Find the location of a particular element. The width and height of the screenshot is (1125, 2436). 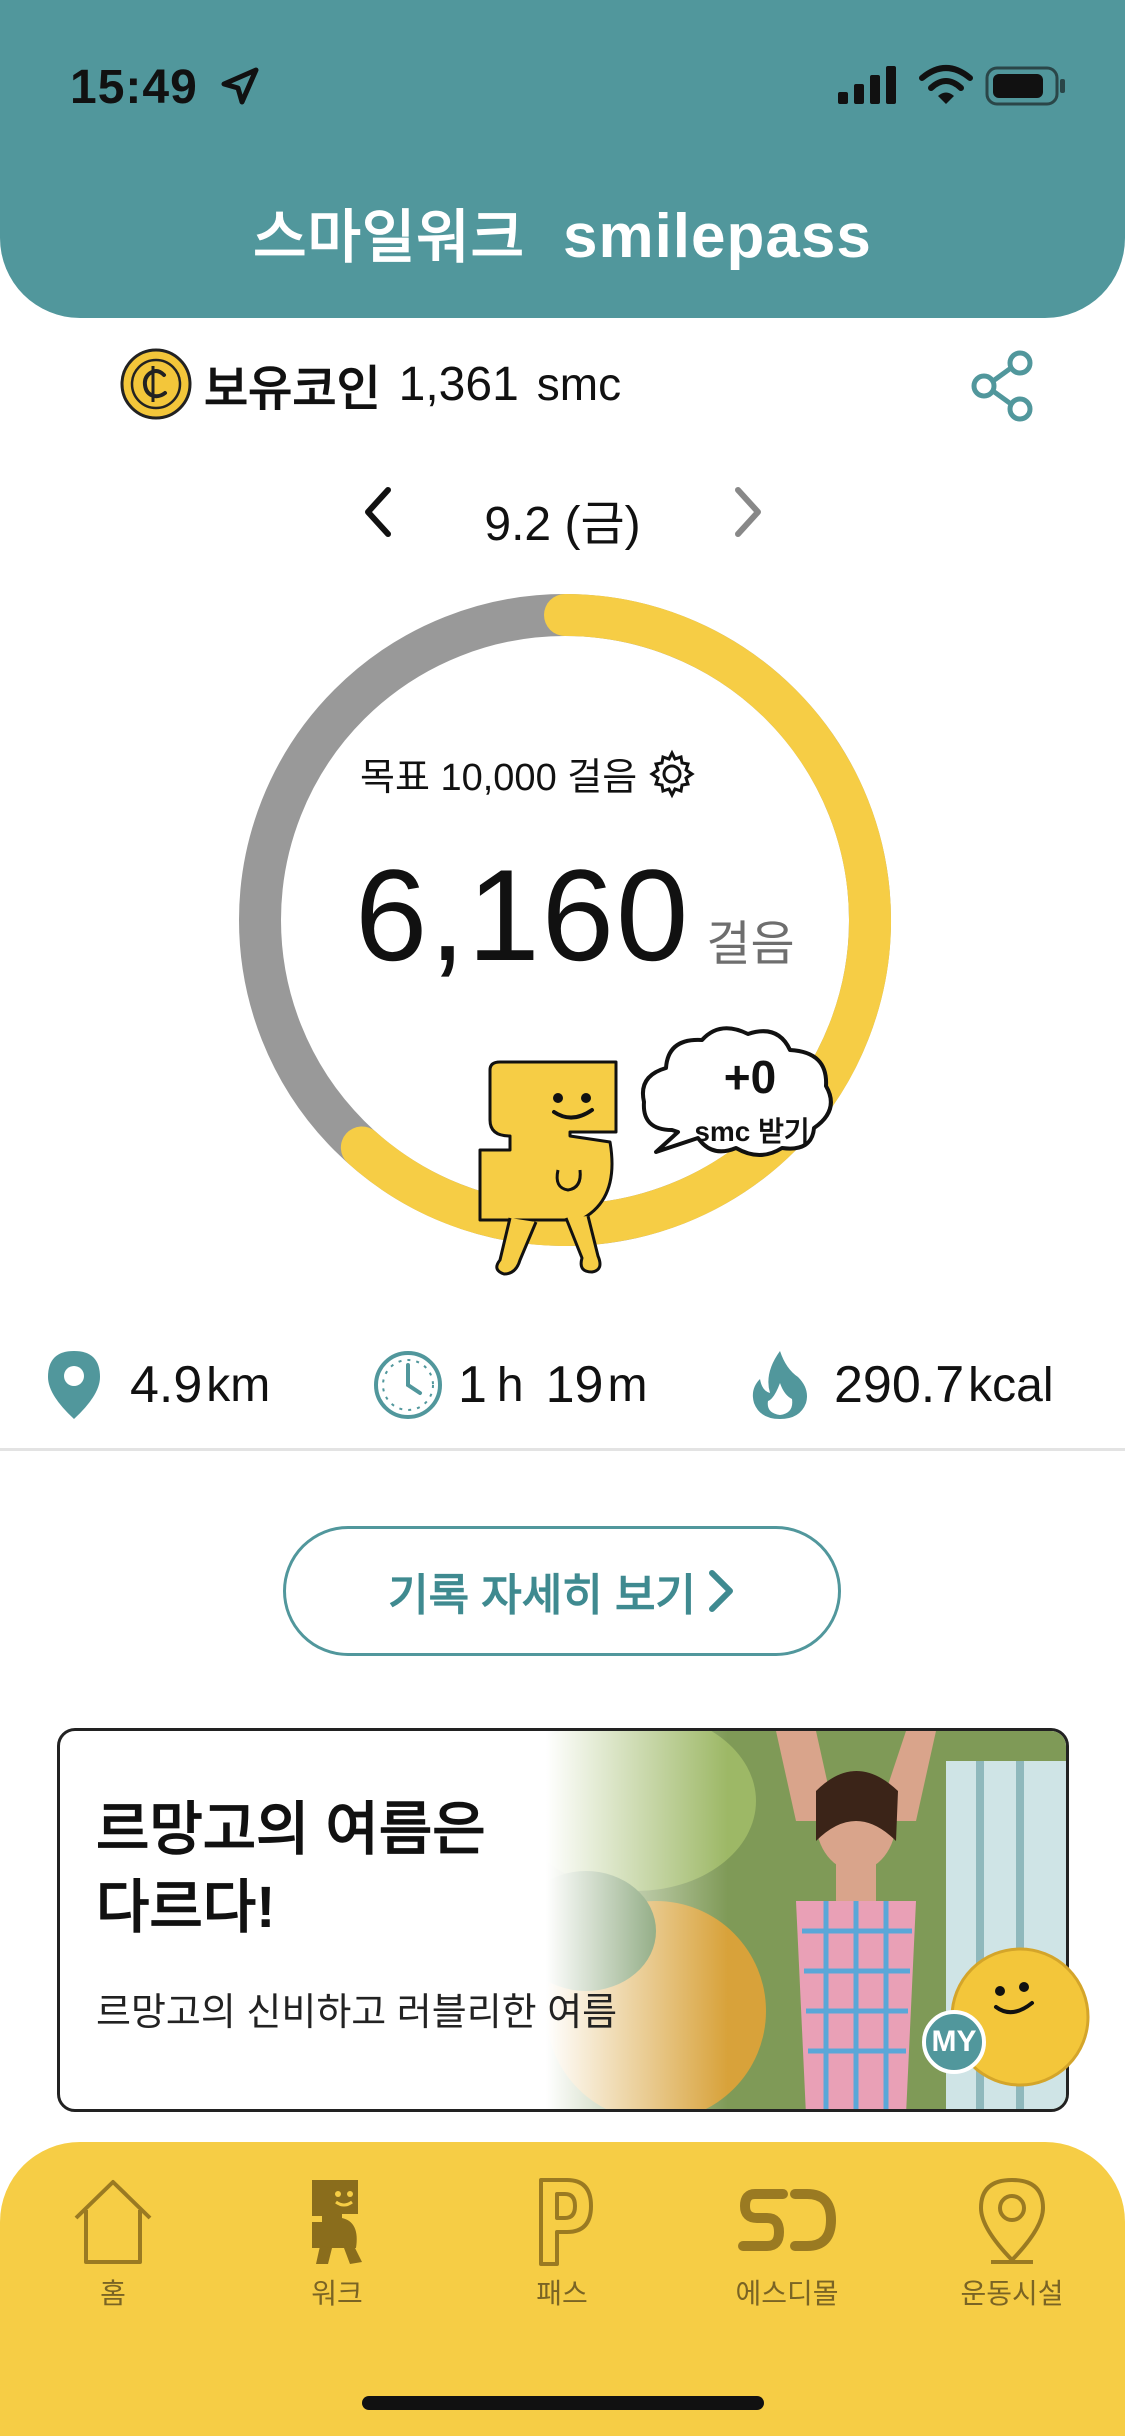

ad-banner: 르망고의 여름은 다르다! 르망고의 신비하고 러블리한 여름 is located at coordinates (563, 1920).